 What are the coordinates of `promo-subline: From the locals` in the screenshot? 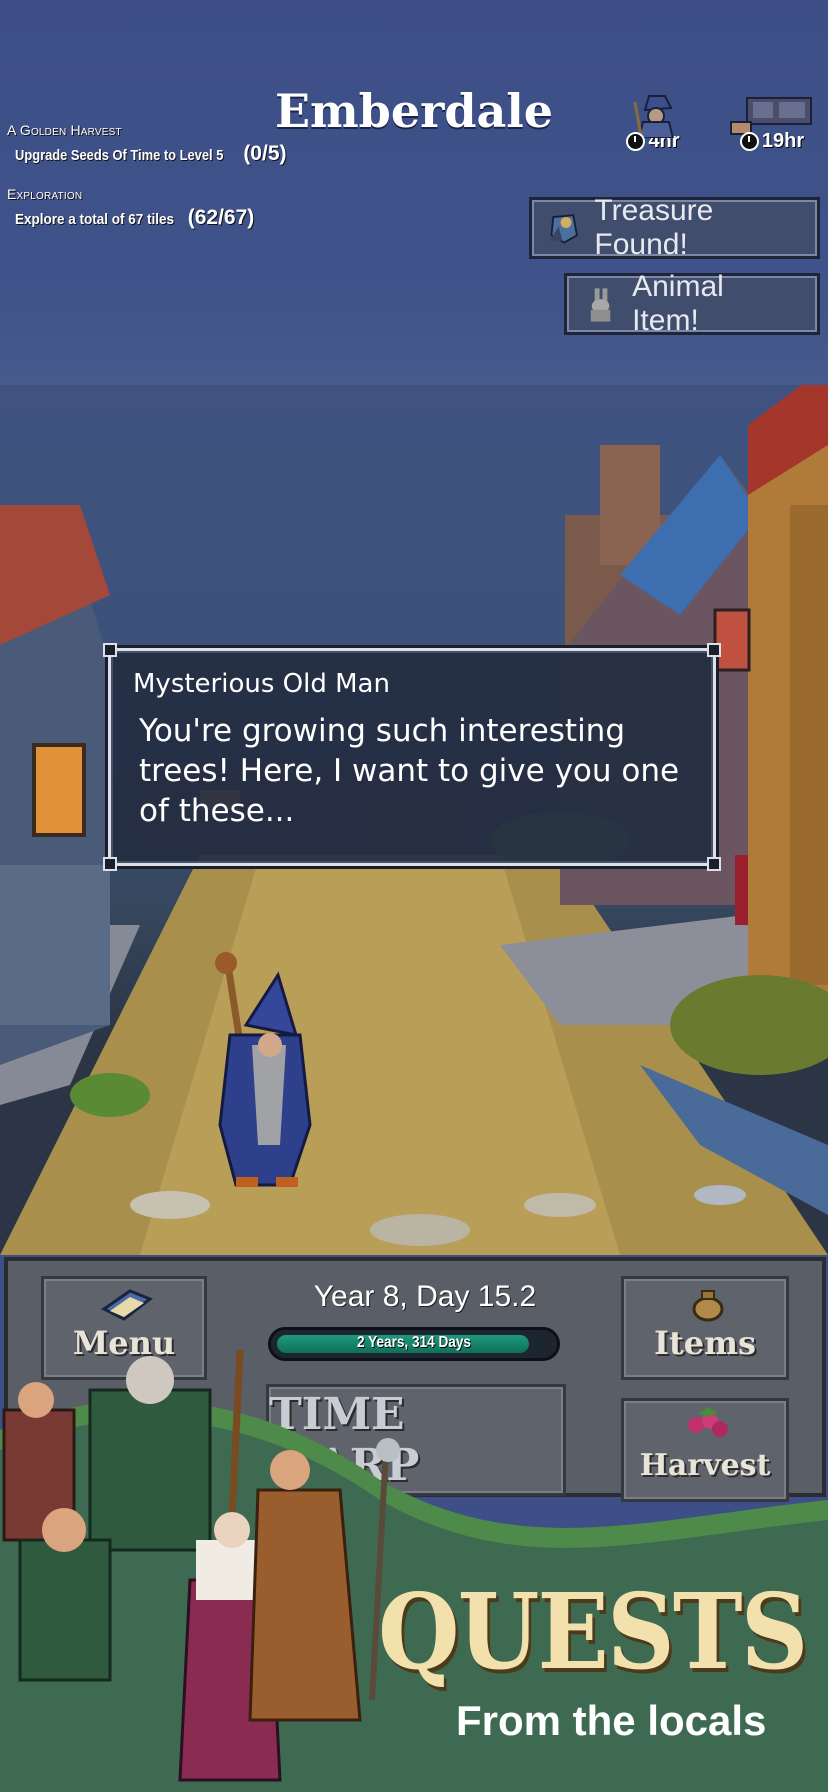 It's located at (611, 1720).